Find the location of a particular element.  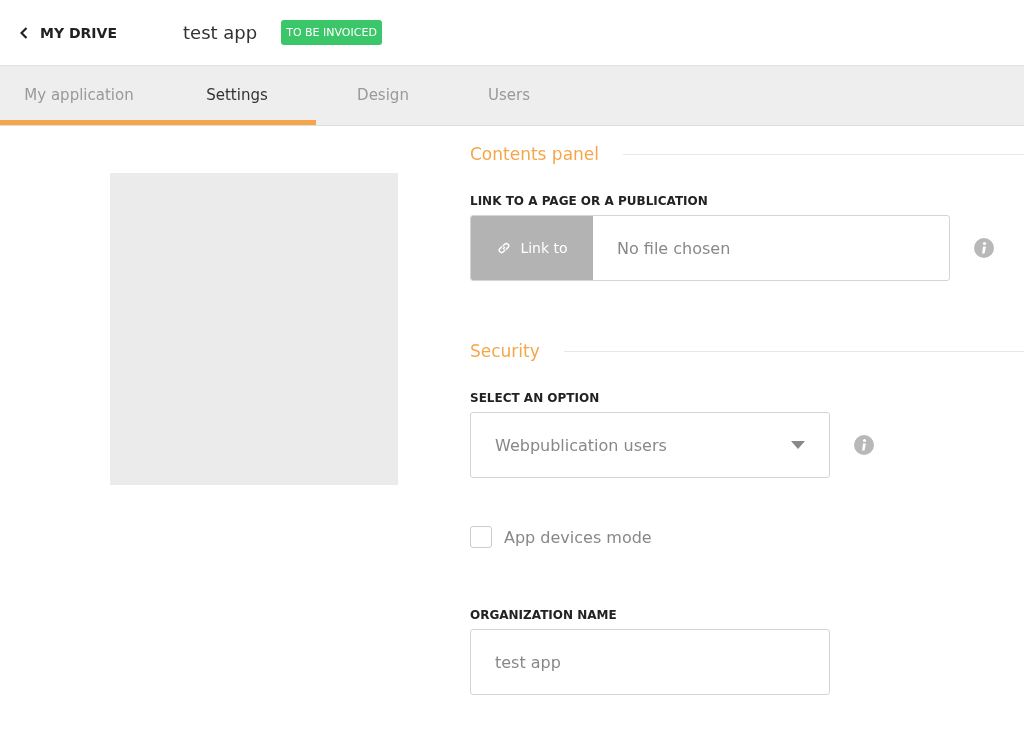

link-to-button: Link to is located at coordinates (532, 248).